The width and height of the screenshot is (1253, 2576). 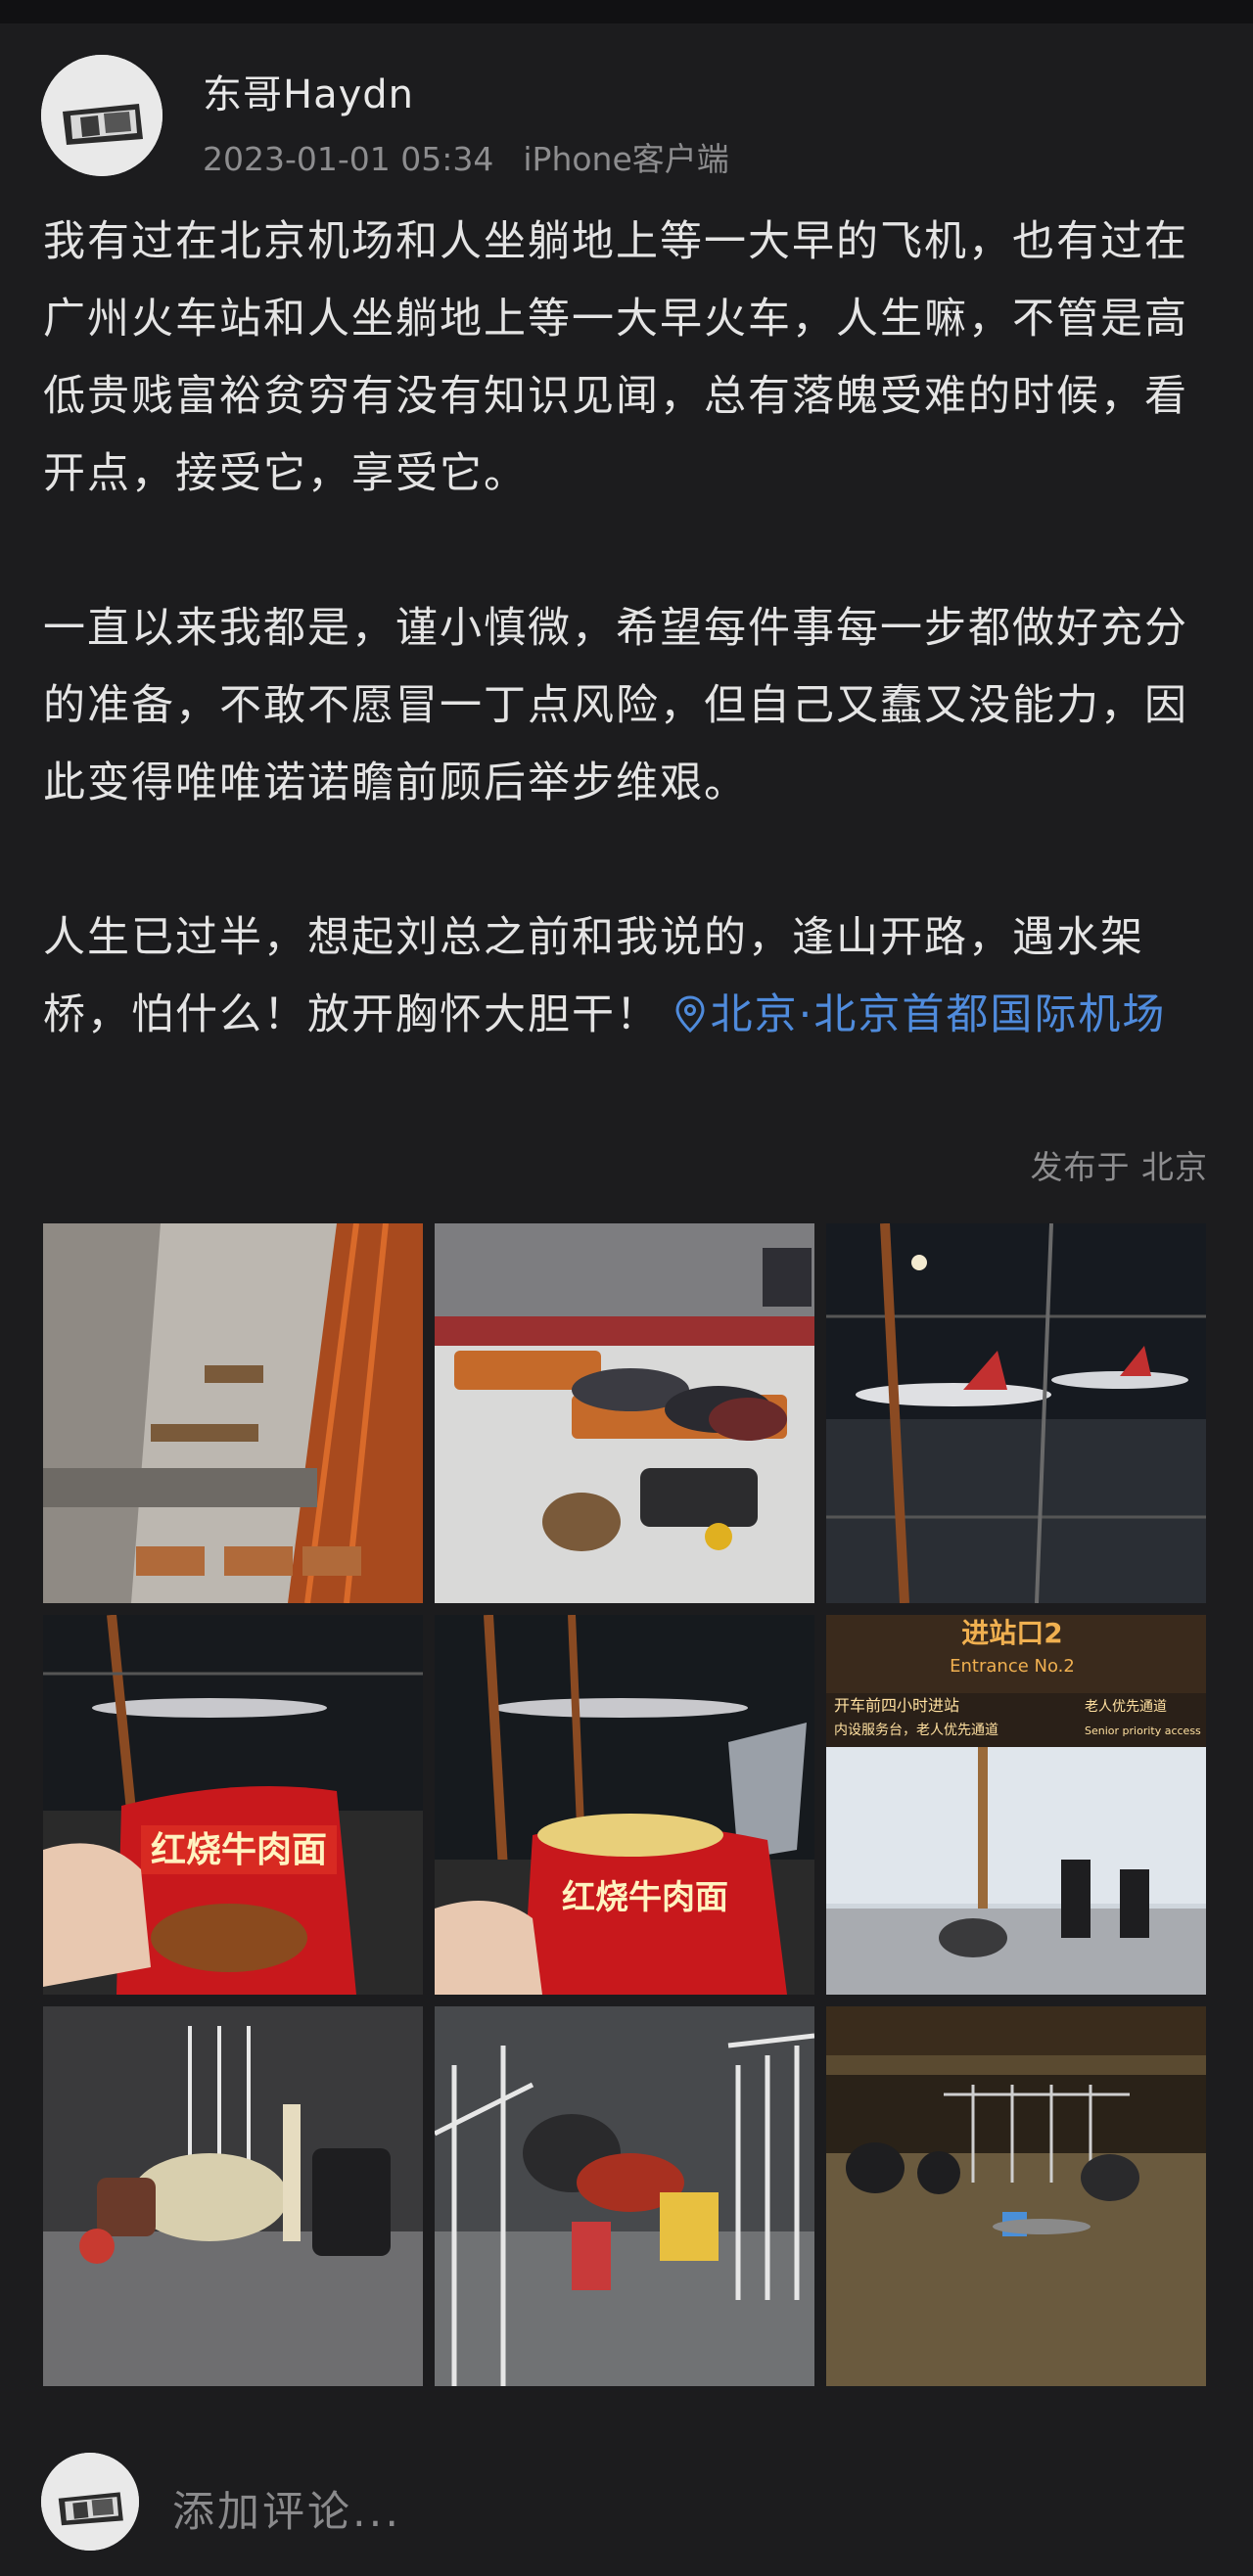 I want to click on photo-4: 红烧牛肉面, so click(x=233, y=1805).